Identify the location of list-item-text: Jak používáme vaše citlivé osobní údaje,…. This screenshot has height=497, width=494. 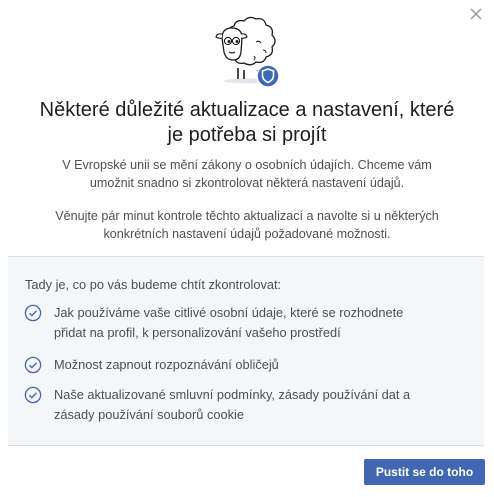
(228, 323).